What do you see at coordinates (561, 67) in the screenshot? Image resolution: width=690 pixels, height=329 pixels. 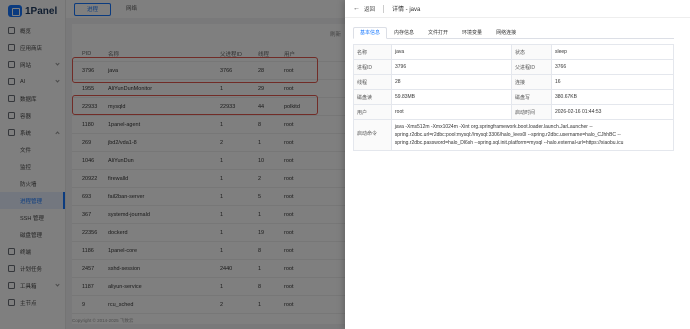 I see `value-ppid: 3766` at bounding box center [561, 67].